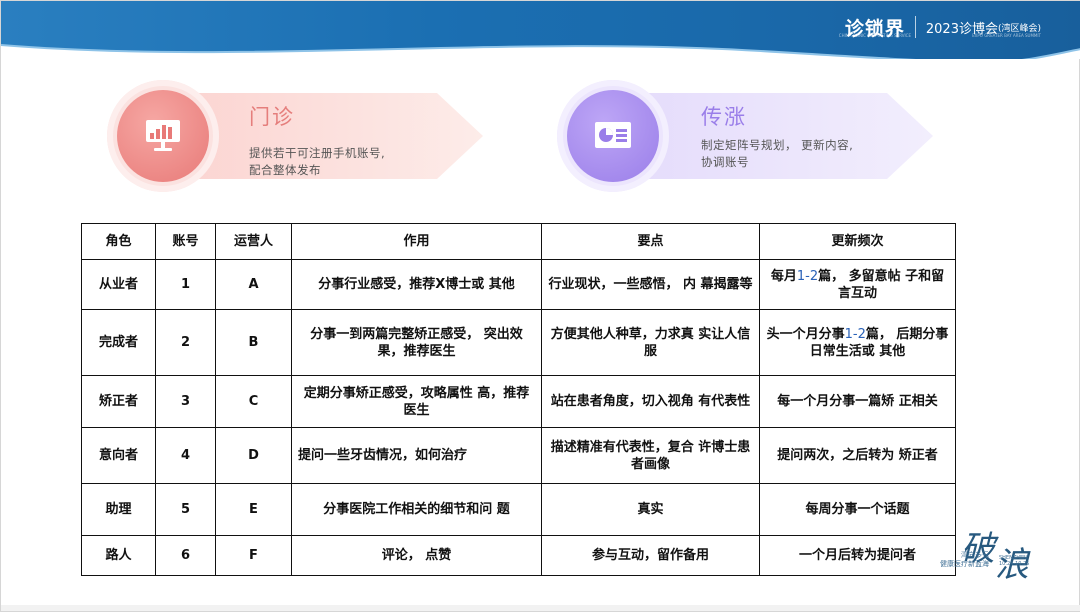  I want to click on cell-account: 2, so click(185, 342).